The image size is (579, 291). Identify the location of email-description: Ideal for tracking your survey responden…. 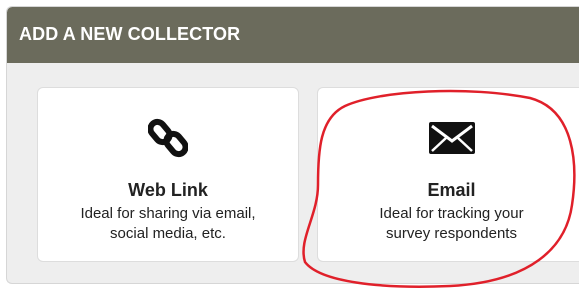
(448, 224).